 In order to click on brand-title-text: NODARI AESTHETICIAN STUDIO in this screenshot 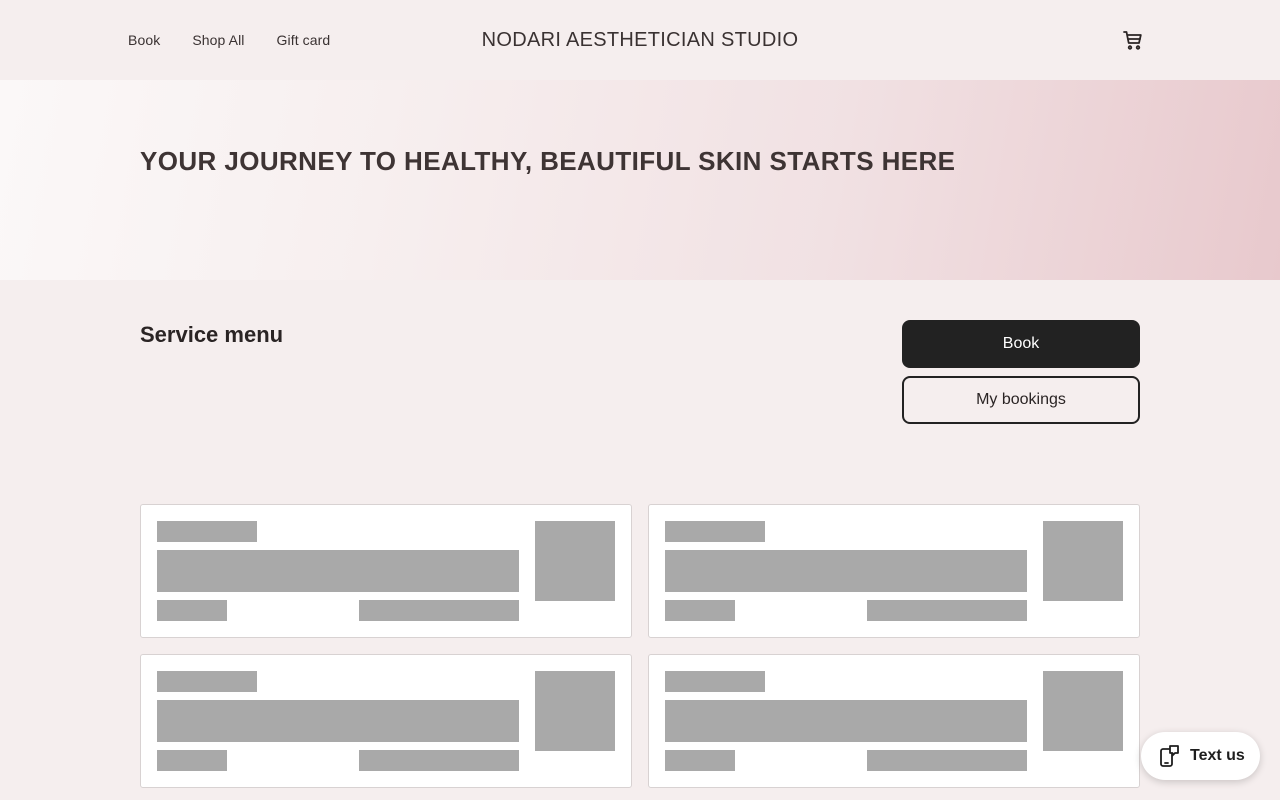, I will do `click(640, 40)`.